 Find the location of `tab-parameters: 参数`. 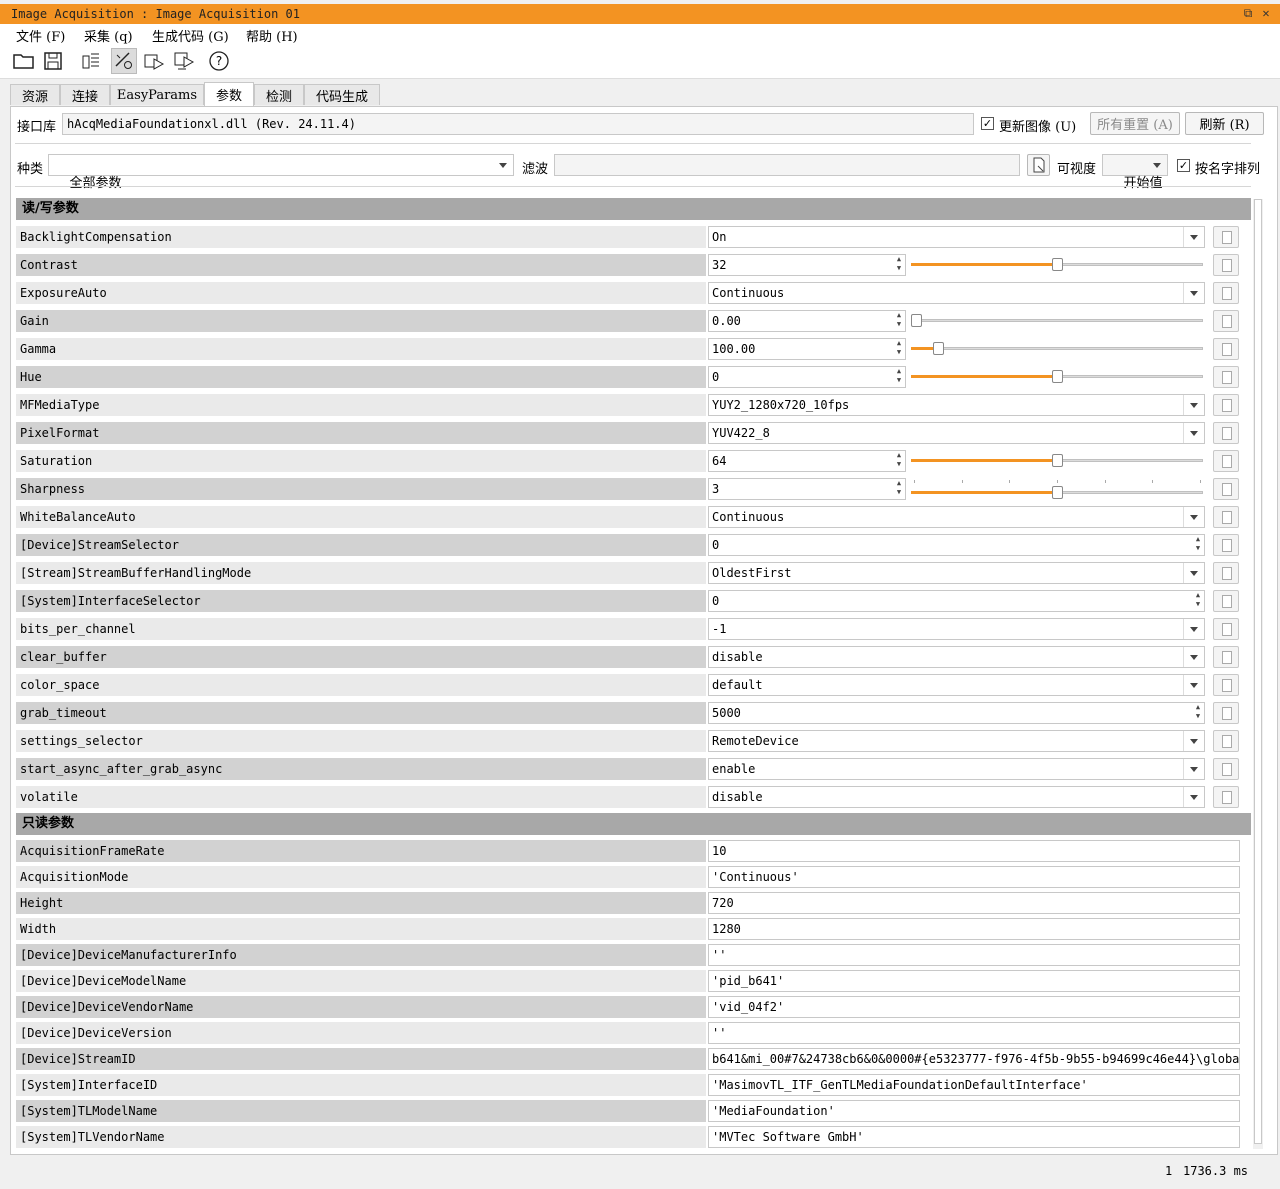

tab-parameters: 参数 is located at coordinates (229, 94).